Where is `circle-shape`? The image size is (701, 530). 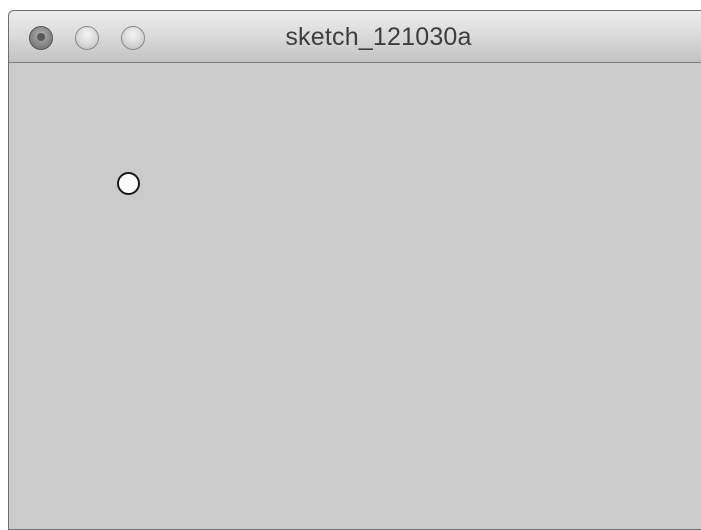
circle-shape is located at coordinates (128, 183).